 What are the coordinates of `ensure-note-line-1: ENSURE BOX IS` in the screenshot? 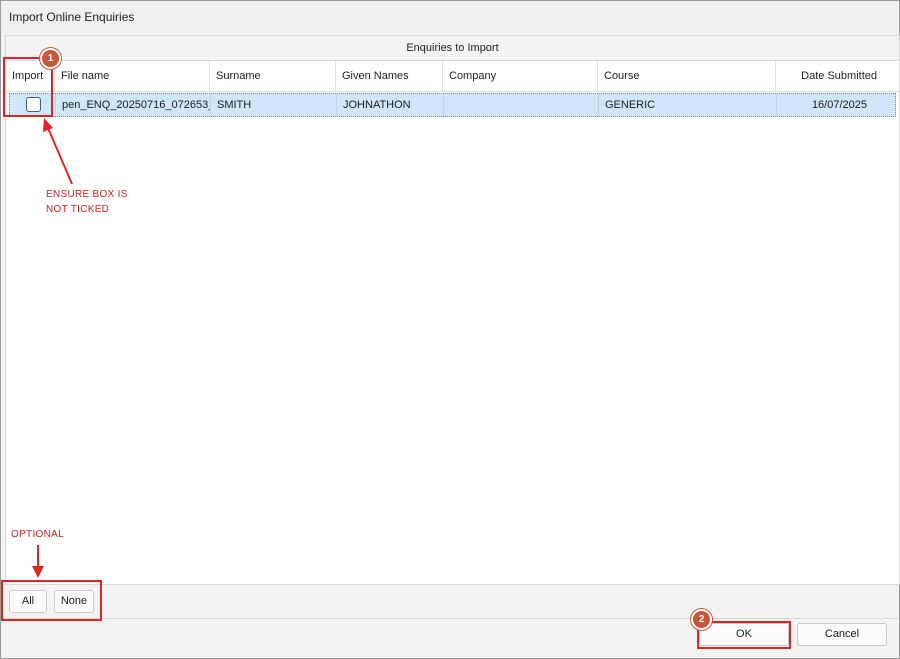 It's located at (87, 194).